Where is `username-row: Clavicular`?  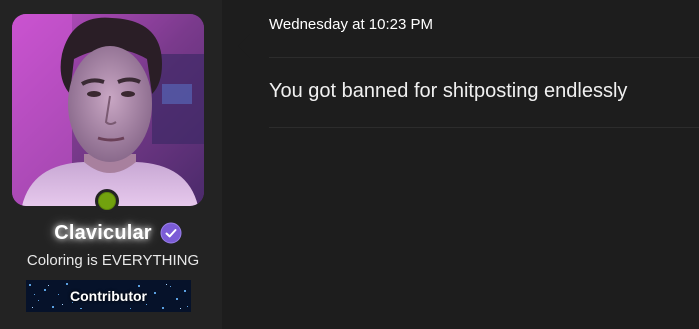 username-row: Clavicular is located at coordinates (111, 233).